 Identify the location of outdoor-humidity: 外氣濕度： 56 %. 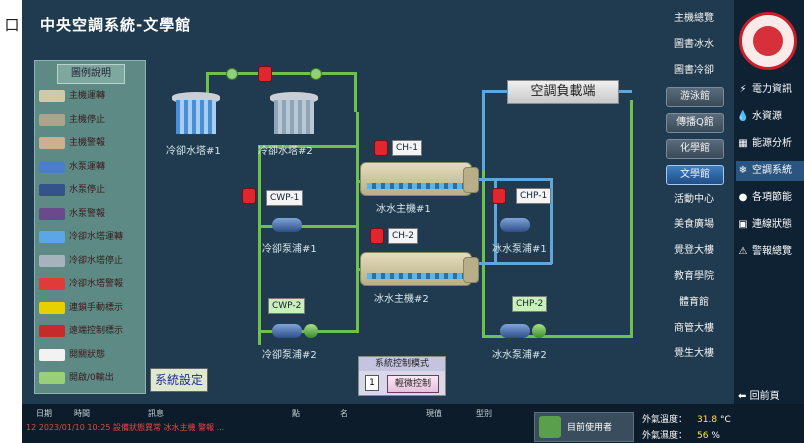
(681, 434).